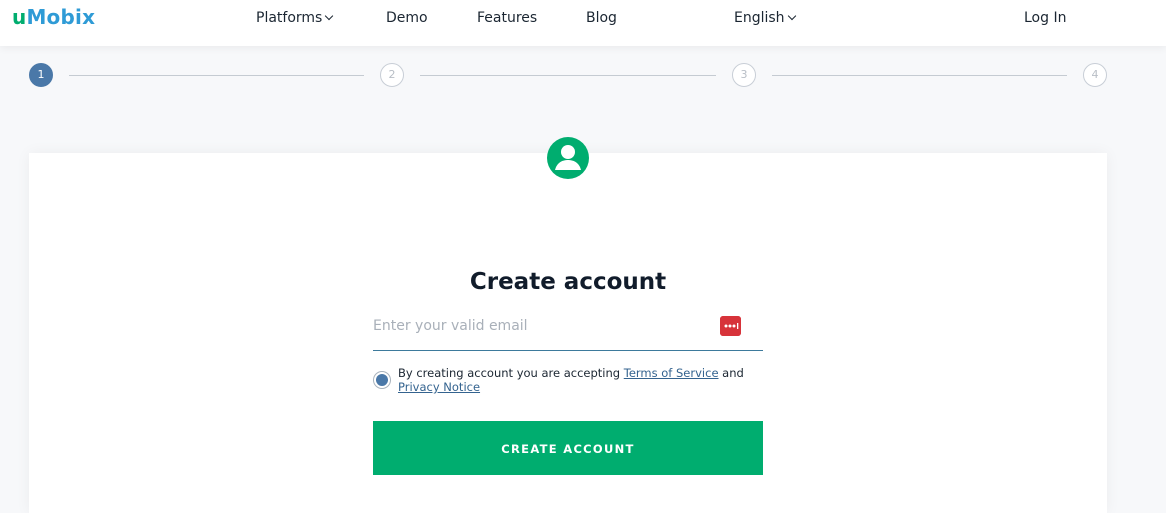 This screenshot has width=1166, height=513. What do you see at coordinates (759, 18) in the screenshot?
I see `language-label: English` at bounding box center [759, 18].